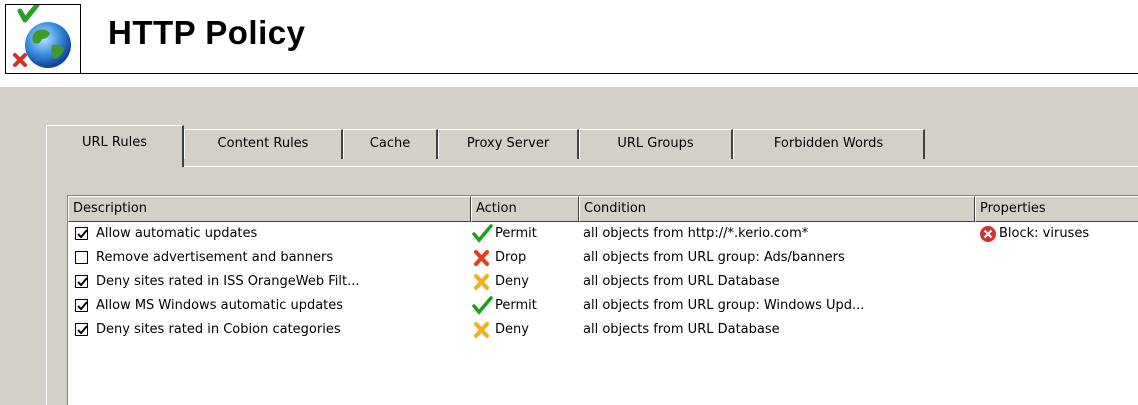  What do you see at coordinates (496, 208) in the screenshot?
I see `column-label: Action` at bounding box center [496, 208].